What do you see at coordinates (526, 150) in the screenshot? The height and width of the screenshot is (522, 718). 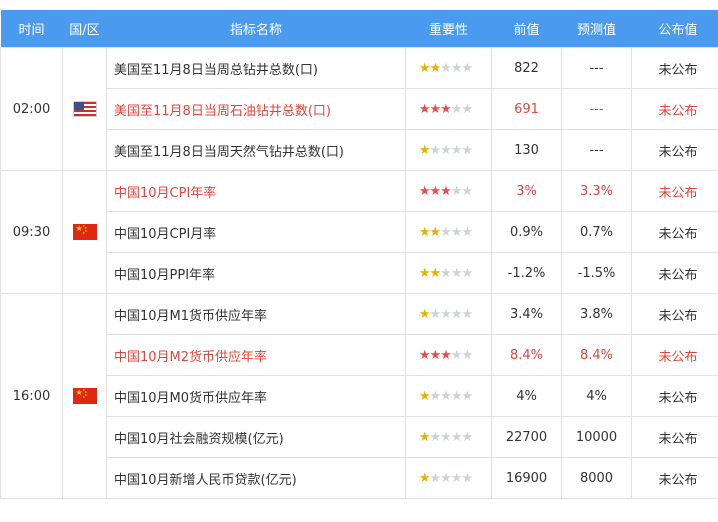 I see `previous-value: 130` at bounding box center [526, 150].